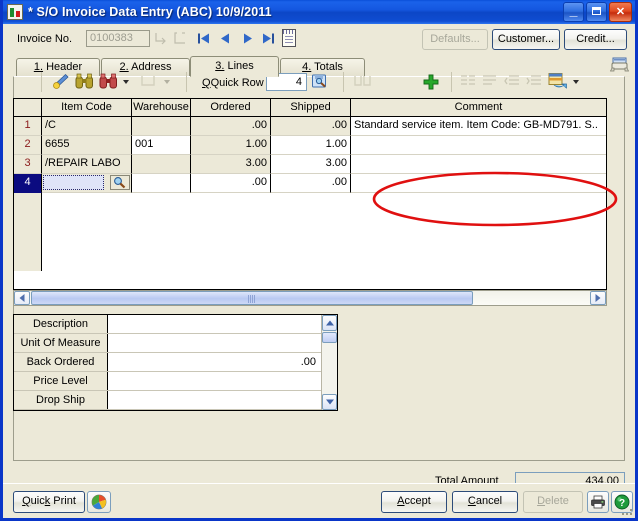  What do you see at coordinates (161, 145) in the screenshot?
I see `cell-warehouse: 001` at bounding box center [161, 145].